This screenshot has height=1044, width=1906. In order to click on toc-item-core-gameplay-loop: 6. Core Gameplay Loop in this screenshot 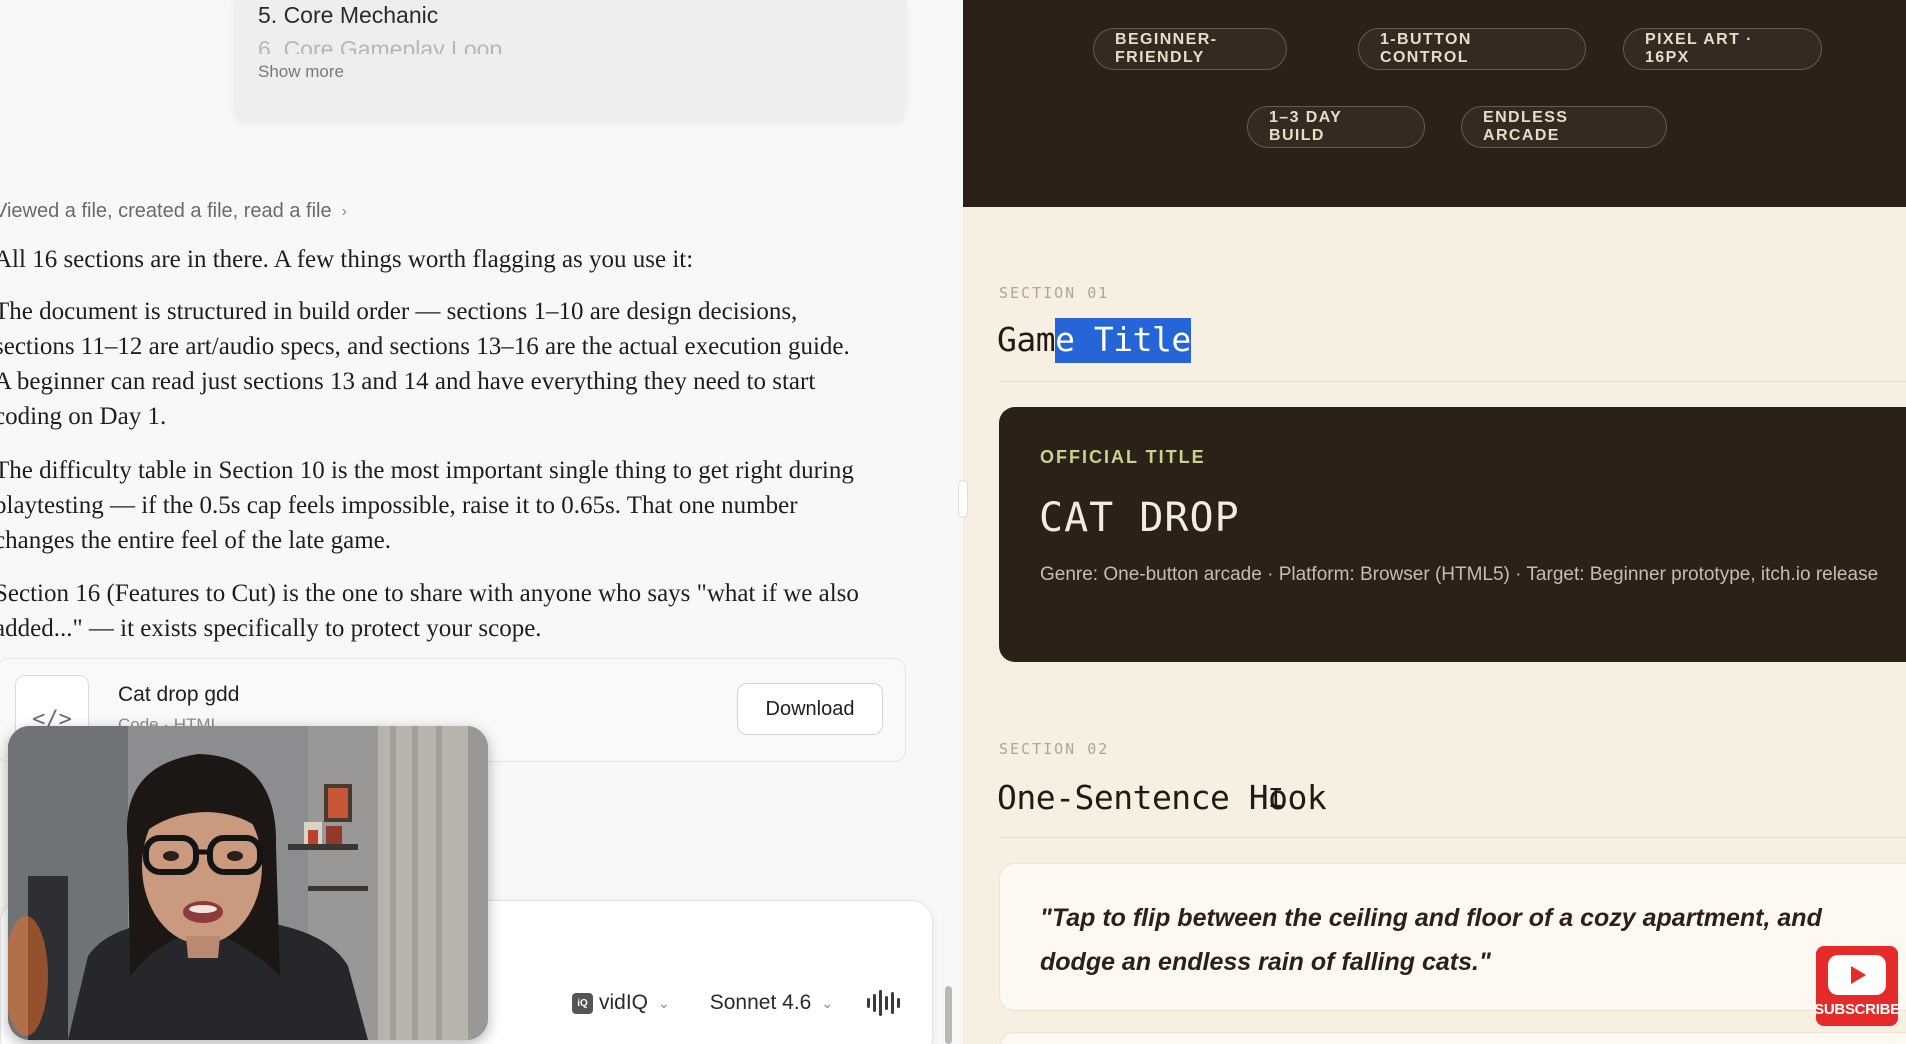, I will do `click(380, 45)`.